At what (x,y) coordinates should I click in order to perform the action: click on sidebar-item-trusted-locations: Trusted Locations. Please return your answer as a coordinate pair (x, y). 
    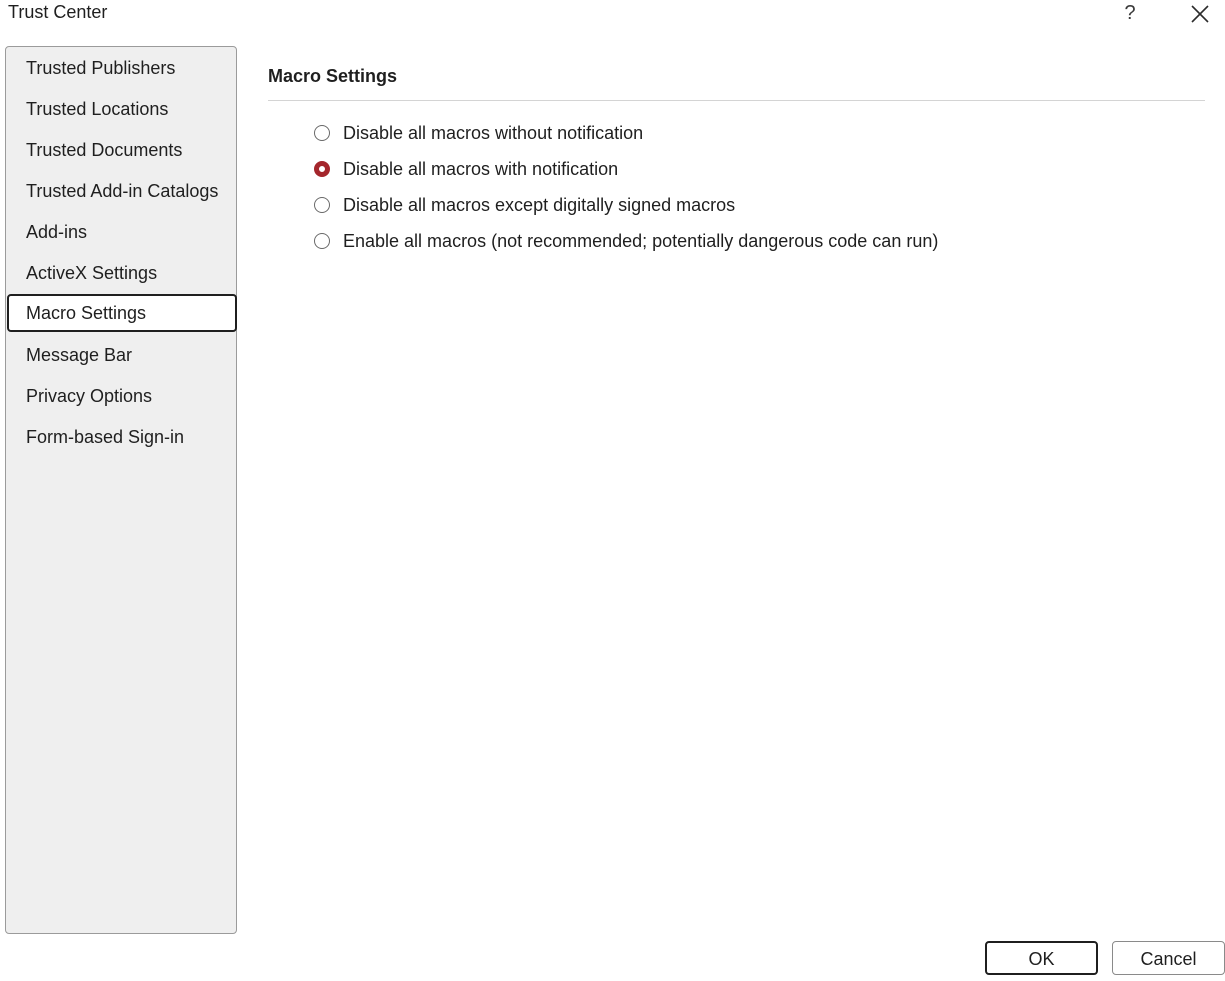
    Looking at the image, I should click on (122, 109).